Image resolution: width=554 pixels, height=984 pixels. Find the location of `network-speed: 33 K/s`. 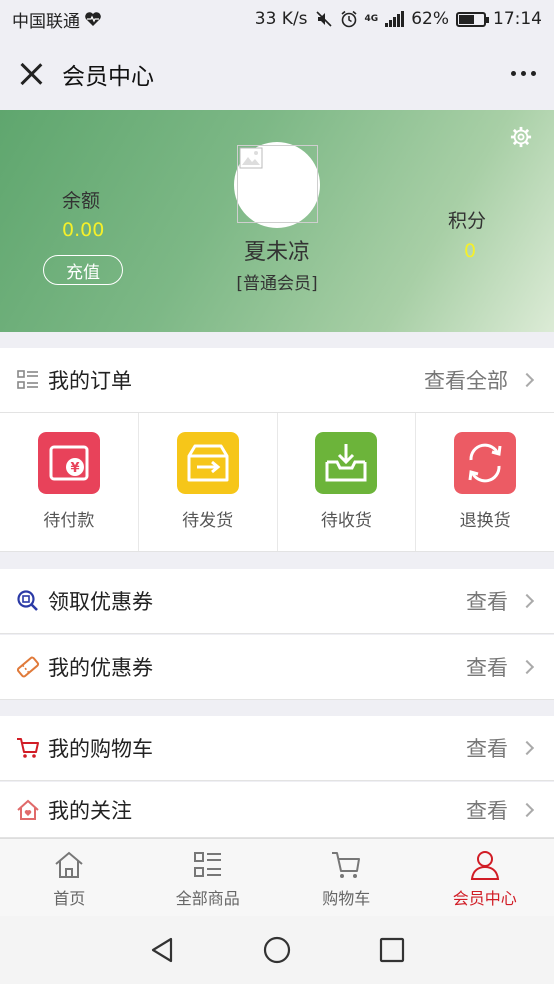

network-speed: 33 K/s is located at coordinates (281, 19).